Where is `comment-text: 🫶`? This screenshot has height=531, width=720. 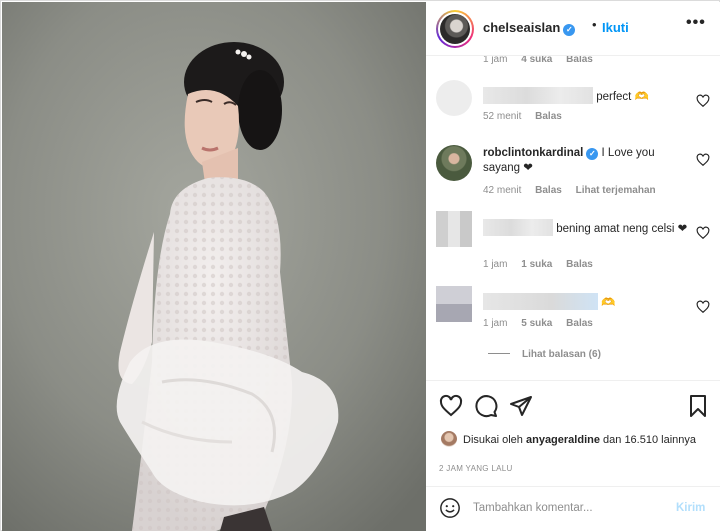
comment-text: 🫶 is located at coordinates (608, 303).